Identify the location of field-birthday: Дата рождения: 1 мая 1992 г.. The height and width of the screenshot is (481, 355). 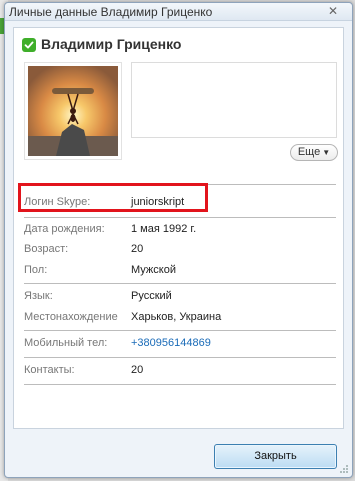
(180, 230).